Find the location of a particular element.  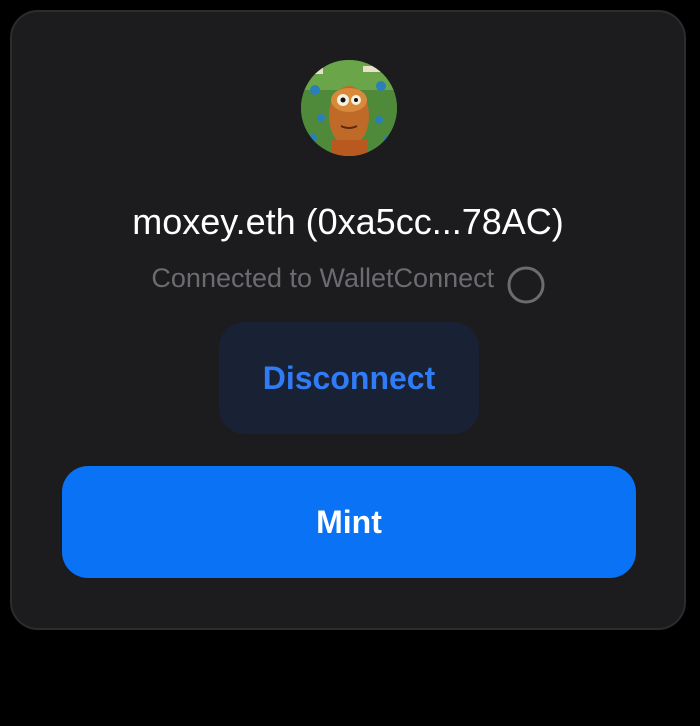

mint-button: Mint is located at coordinates (349, 522).